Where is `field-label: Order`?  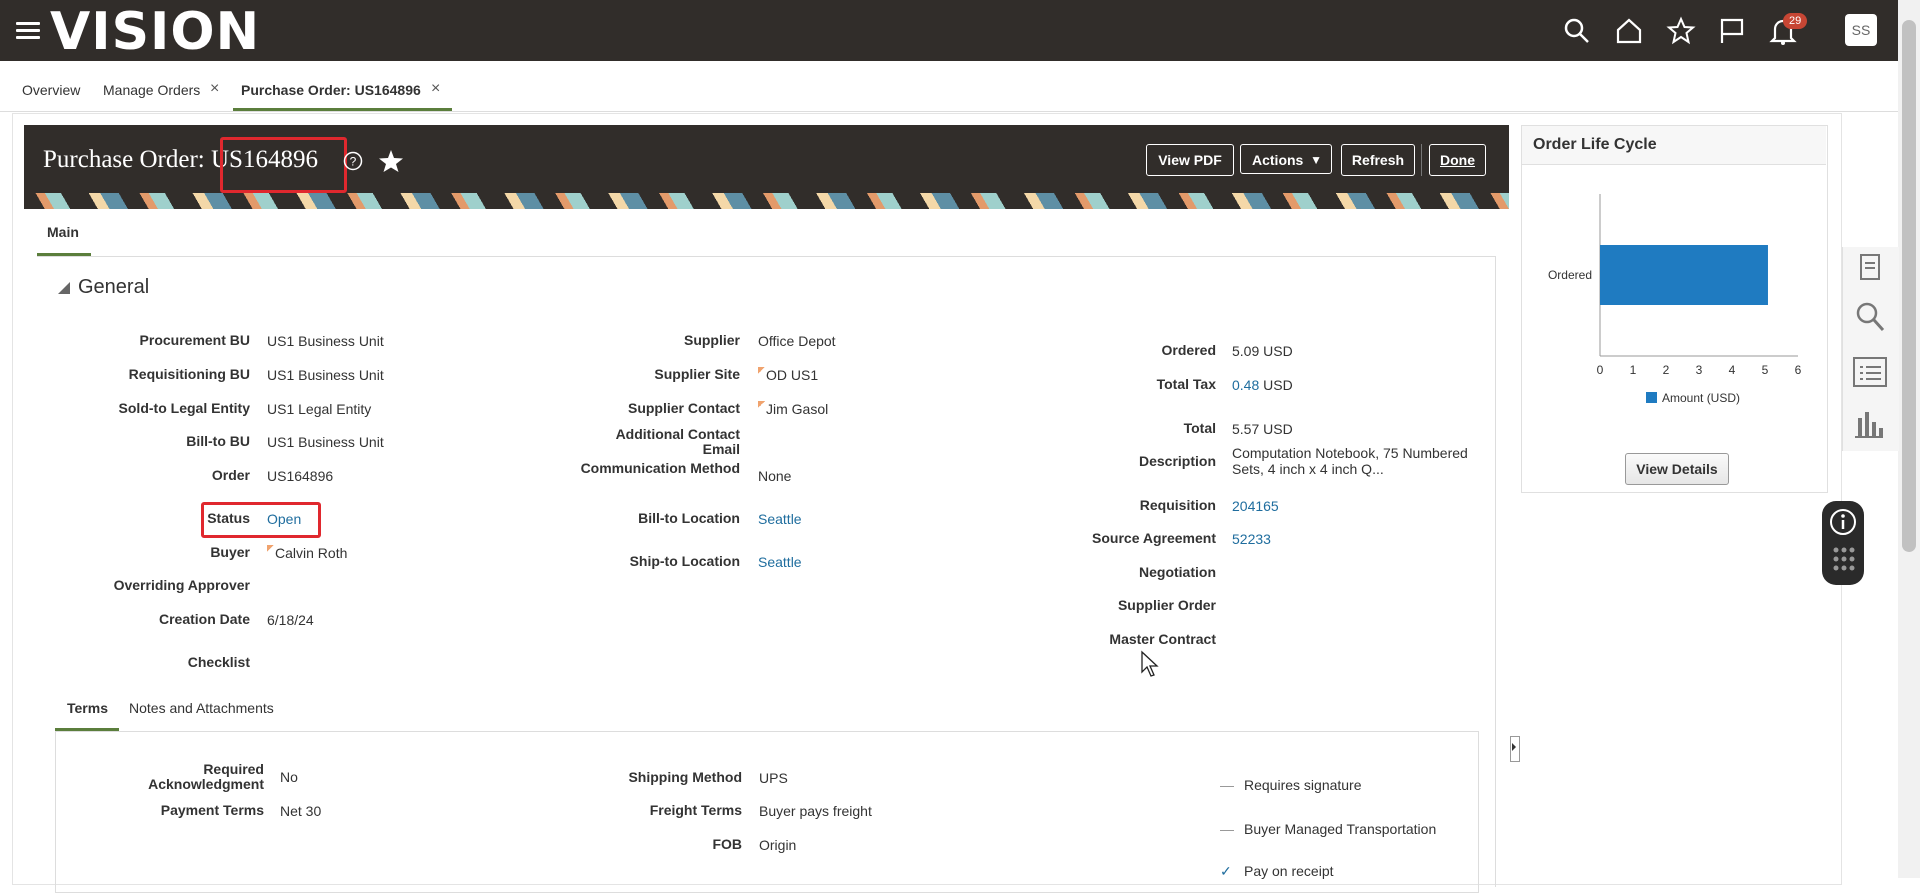
field-label: Order is located at coordinates (230, 475).